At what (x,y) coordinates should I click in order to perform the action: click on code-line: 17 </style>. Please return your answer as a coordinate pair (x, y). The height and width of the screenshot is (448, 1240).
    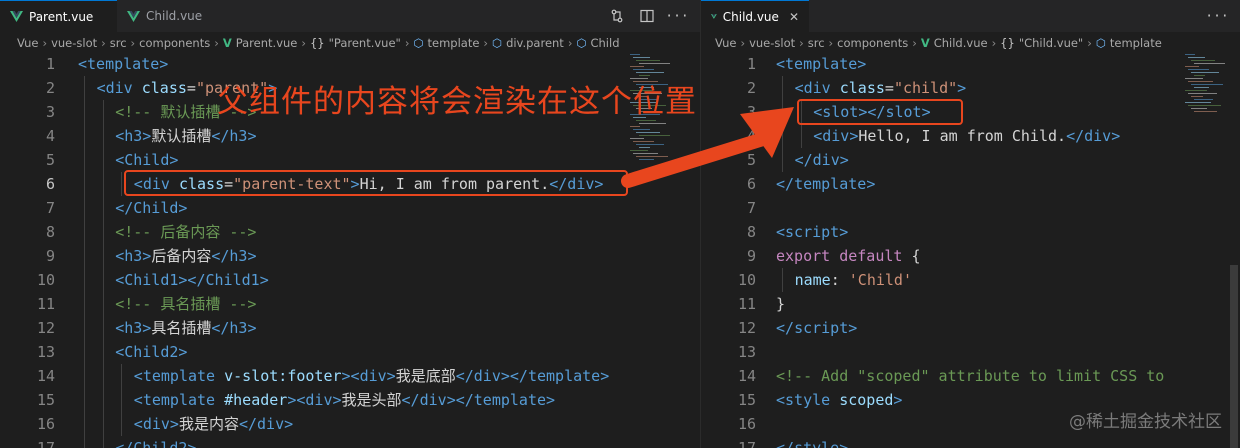
    Looking at the image, I should click on (970, 442).